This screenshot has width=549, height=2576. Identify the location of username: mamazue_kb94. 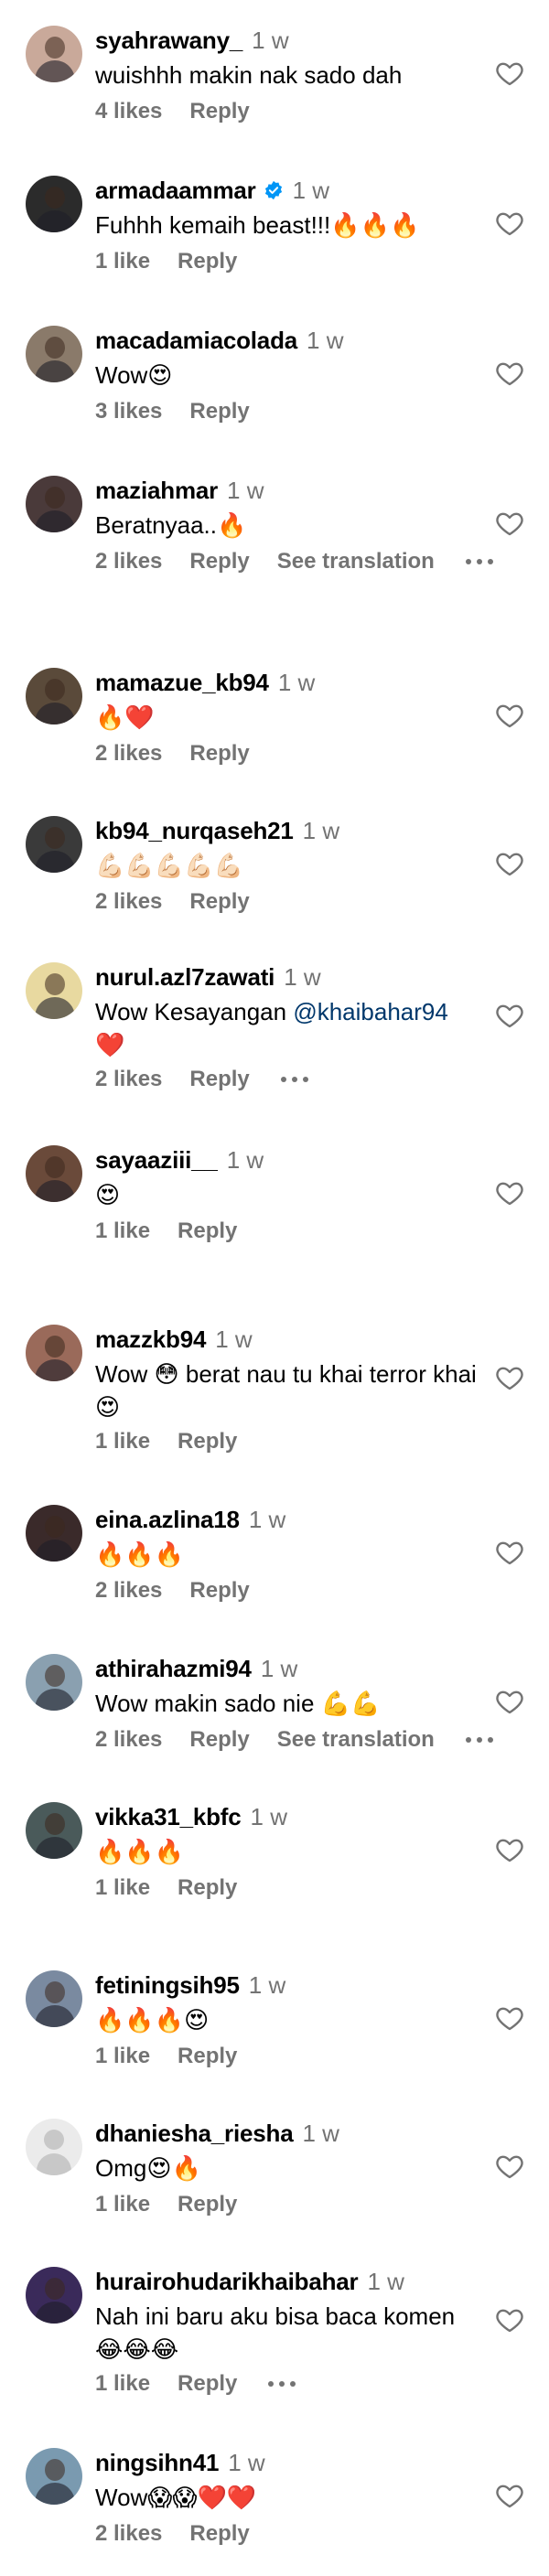
(182, 683).